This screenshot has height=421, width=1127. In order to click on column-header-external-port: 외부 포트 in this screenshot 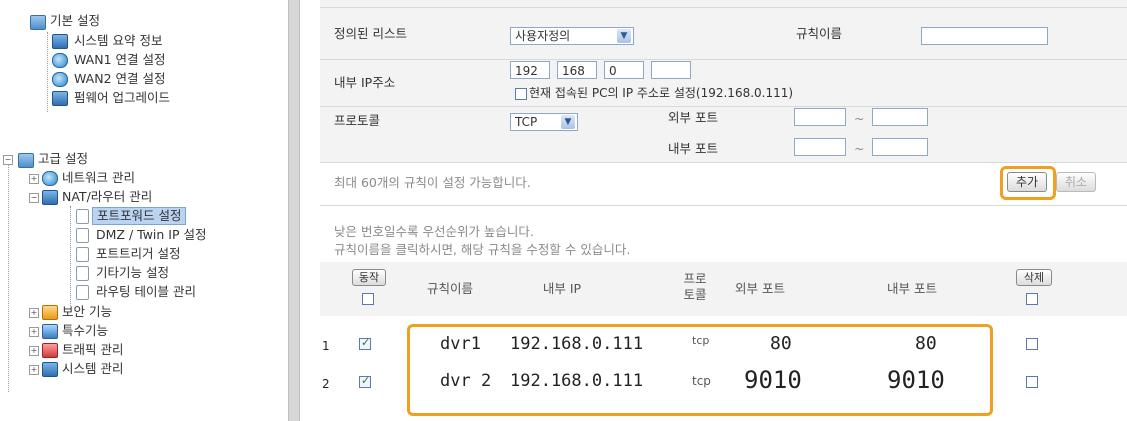, I will do `click(760, 288)`.